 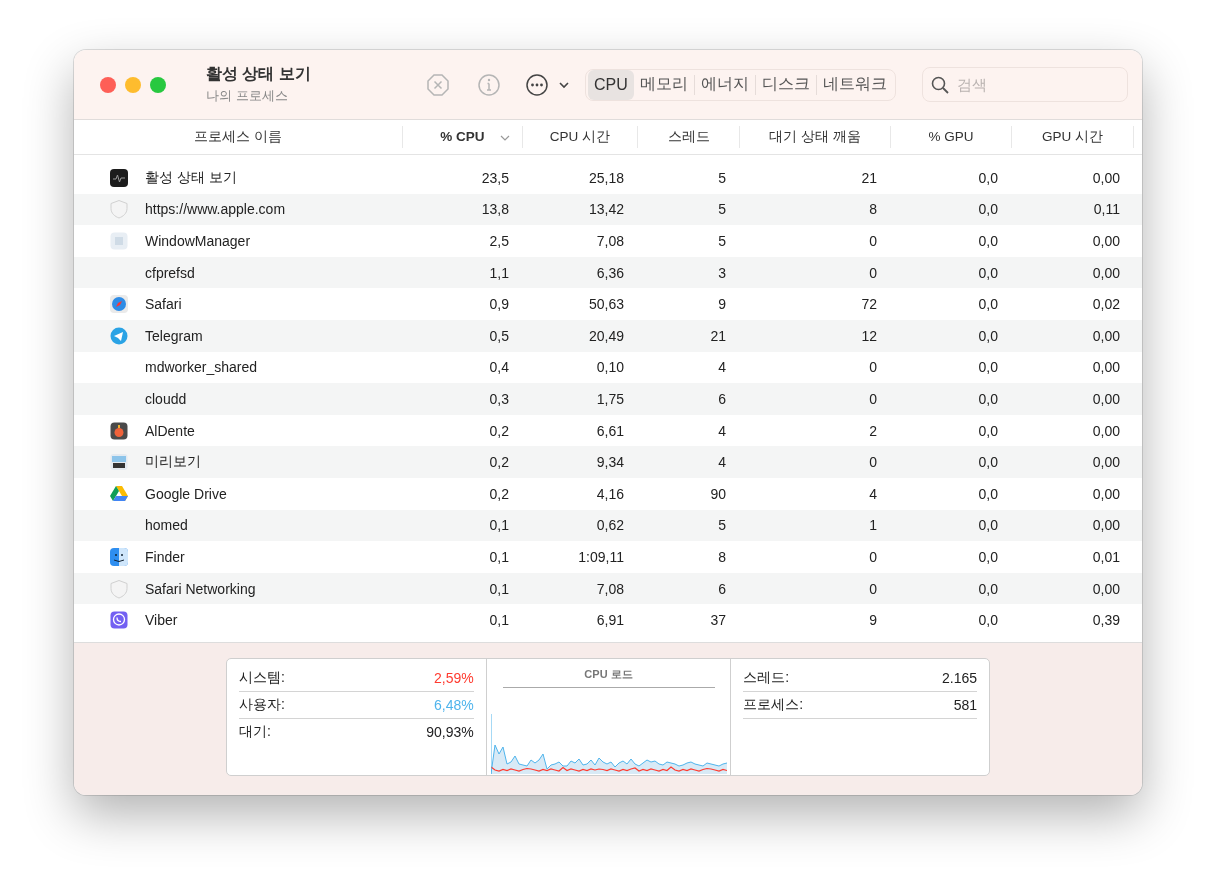 I want to click on process-name: cfprefsd, so click(x=170, y=272).